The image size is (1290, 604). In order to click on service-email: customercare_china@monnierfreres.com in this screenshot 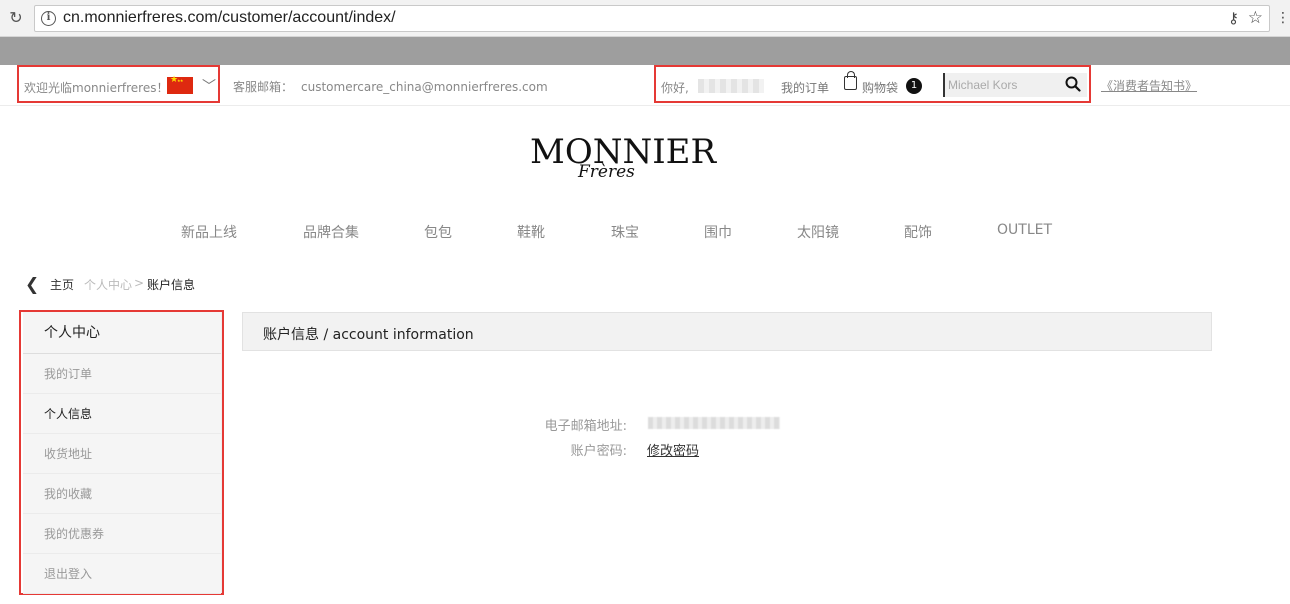, I will do `click(424, 87)`.